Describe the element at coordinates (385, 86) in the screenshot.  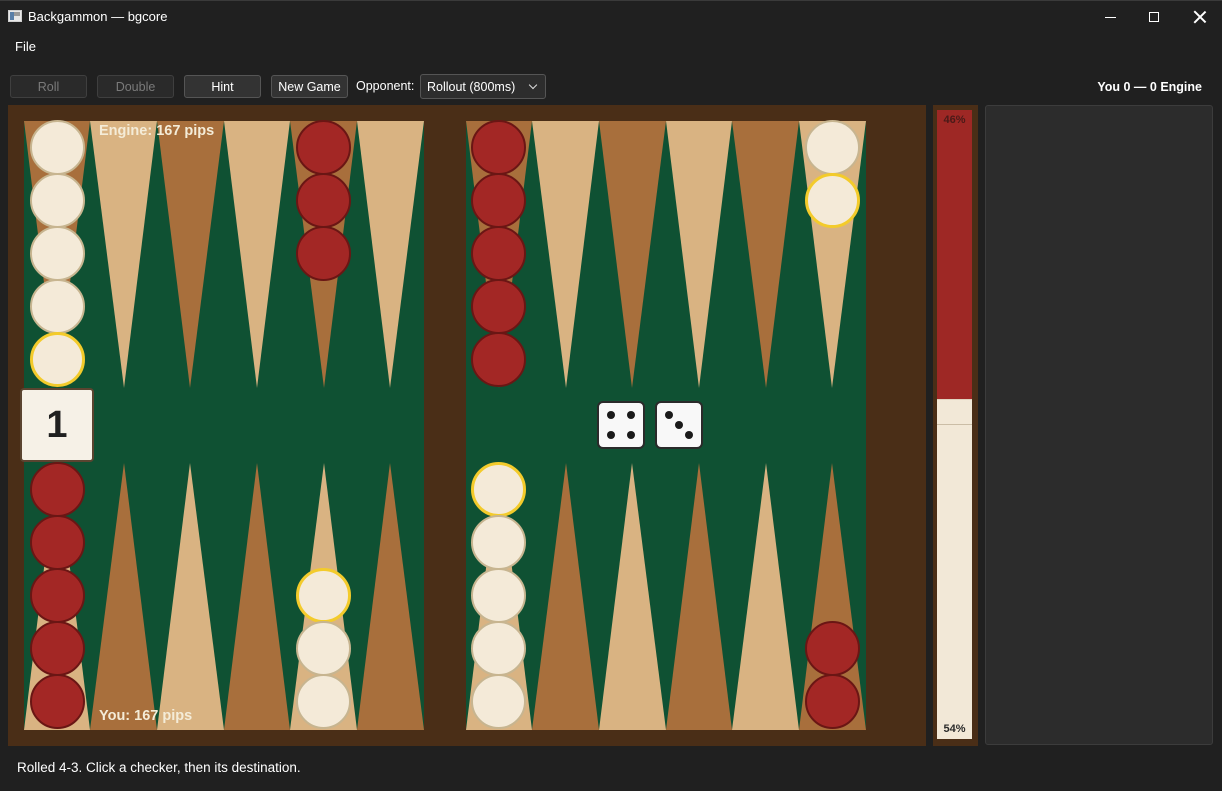
I see `opponent-label: Opponent:` at that location.